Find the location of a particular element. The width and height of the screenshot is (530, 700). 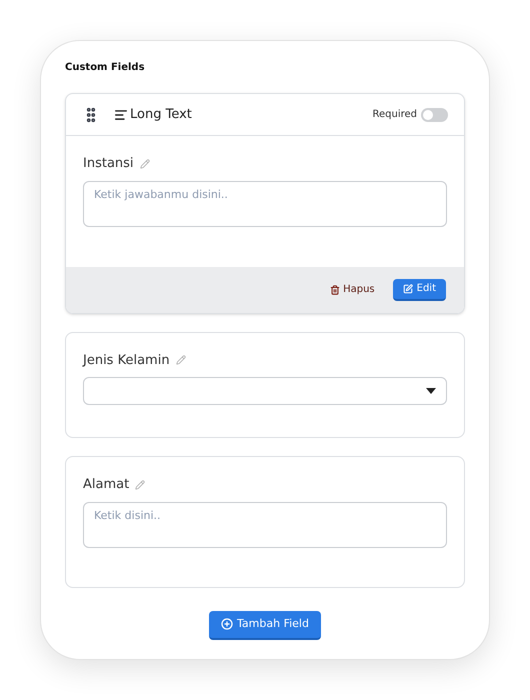

answer-box: Ketik jawabanmu disini.. is located at coordinates (265, 203).